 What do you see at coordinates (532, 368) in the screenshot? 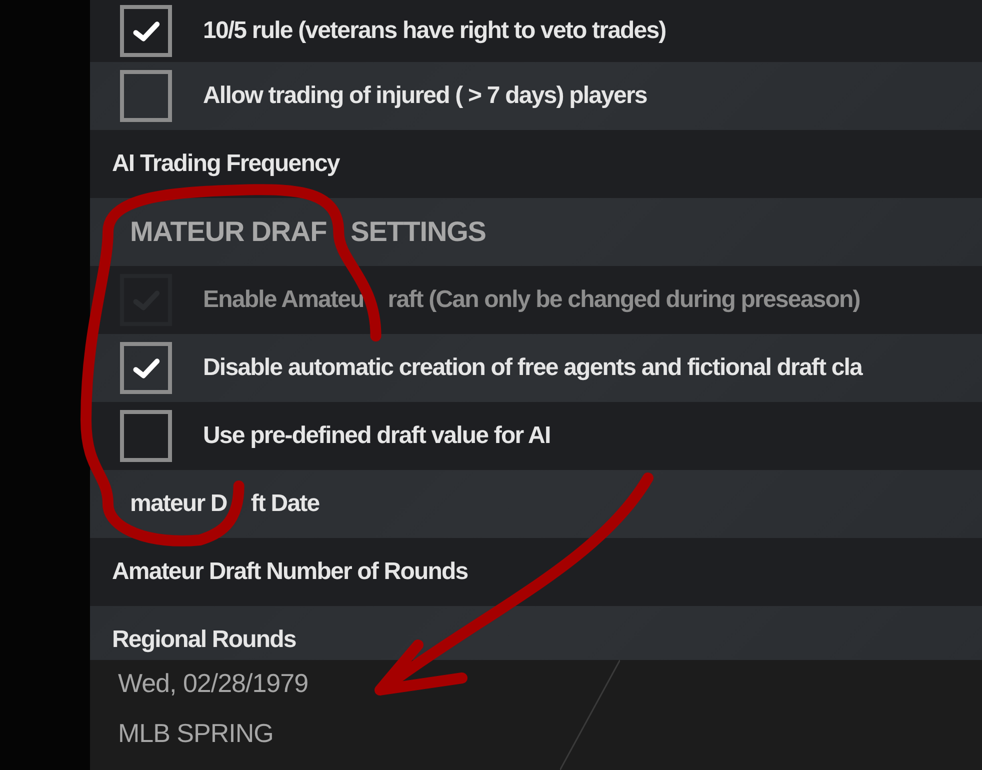
I see `checkbox-label: Disable automatic creation of free agents and fictional draft cla` at bounding box center [532, 368].